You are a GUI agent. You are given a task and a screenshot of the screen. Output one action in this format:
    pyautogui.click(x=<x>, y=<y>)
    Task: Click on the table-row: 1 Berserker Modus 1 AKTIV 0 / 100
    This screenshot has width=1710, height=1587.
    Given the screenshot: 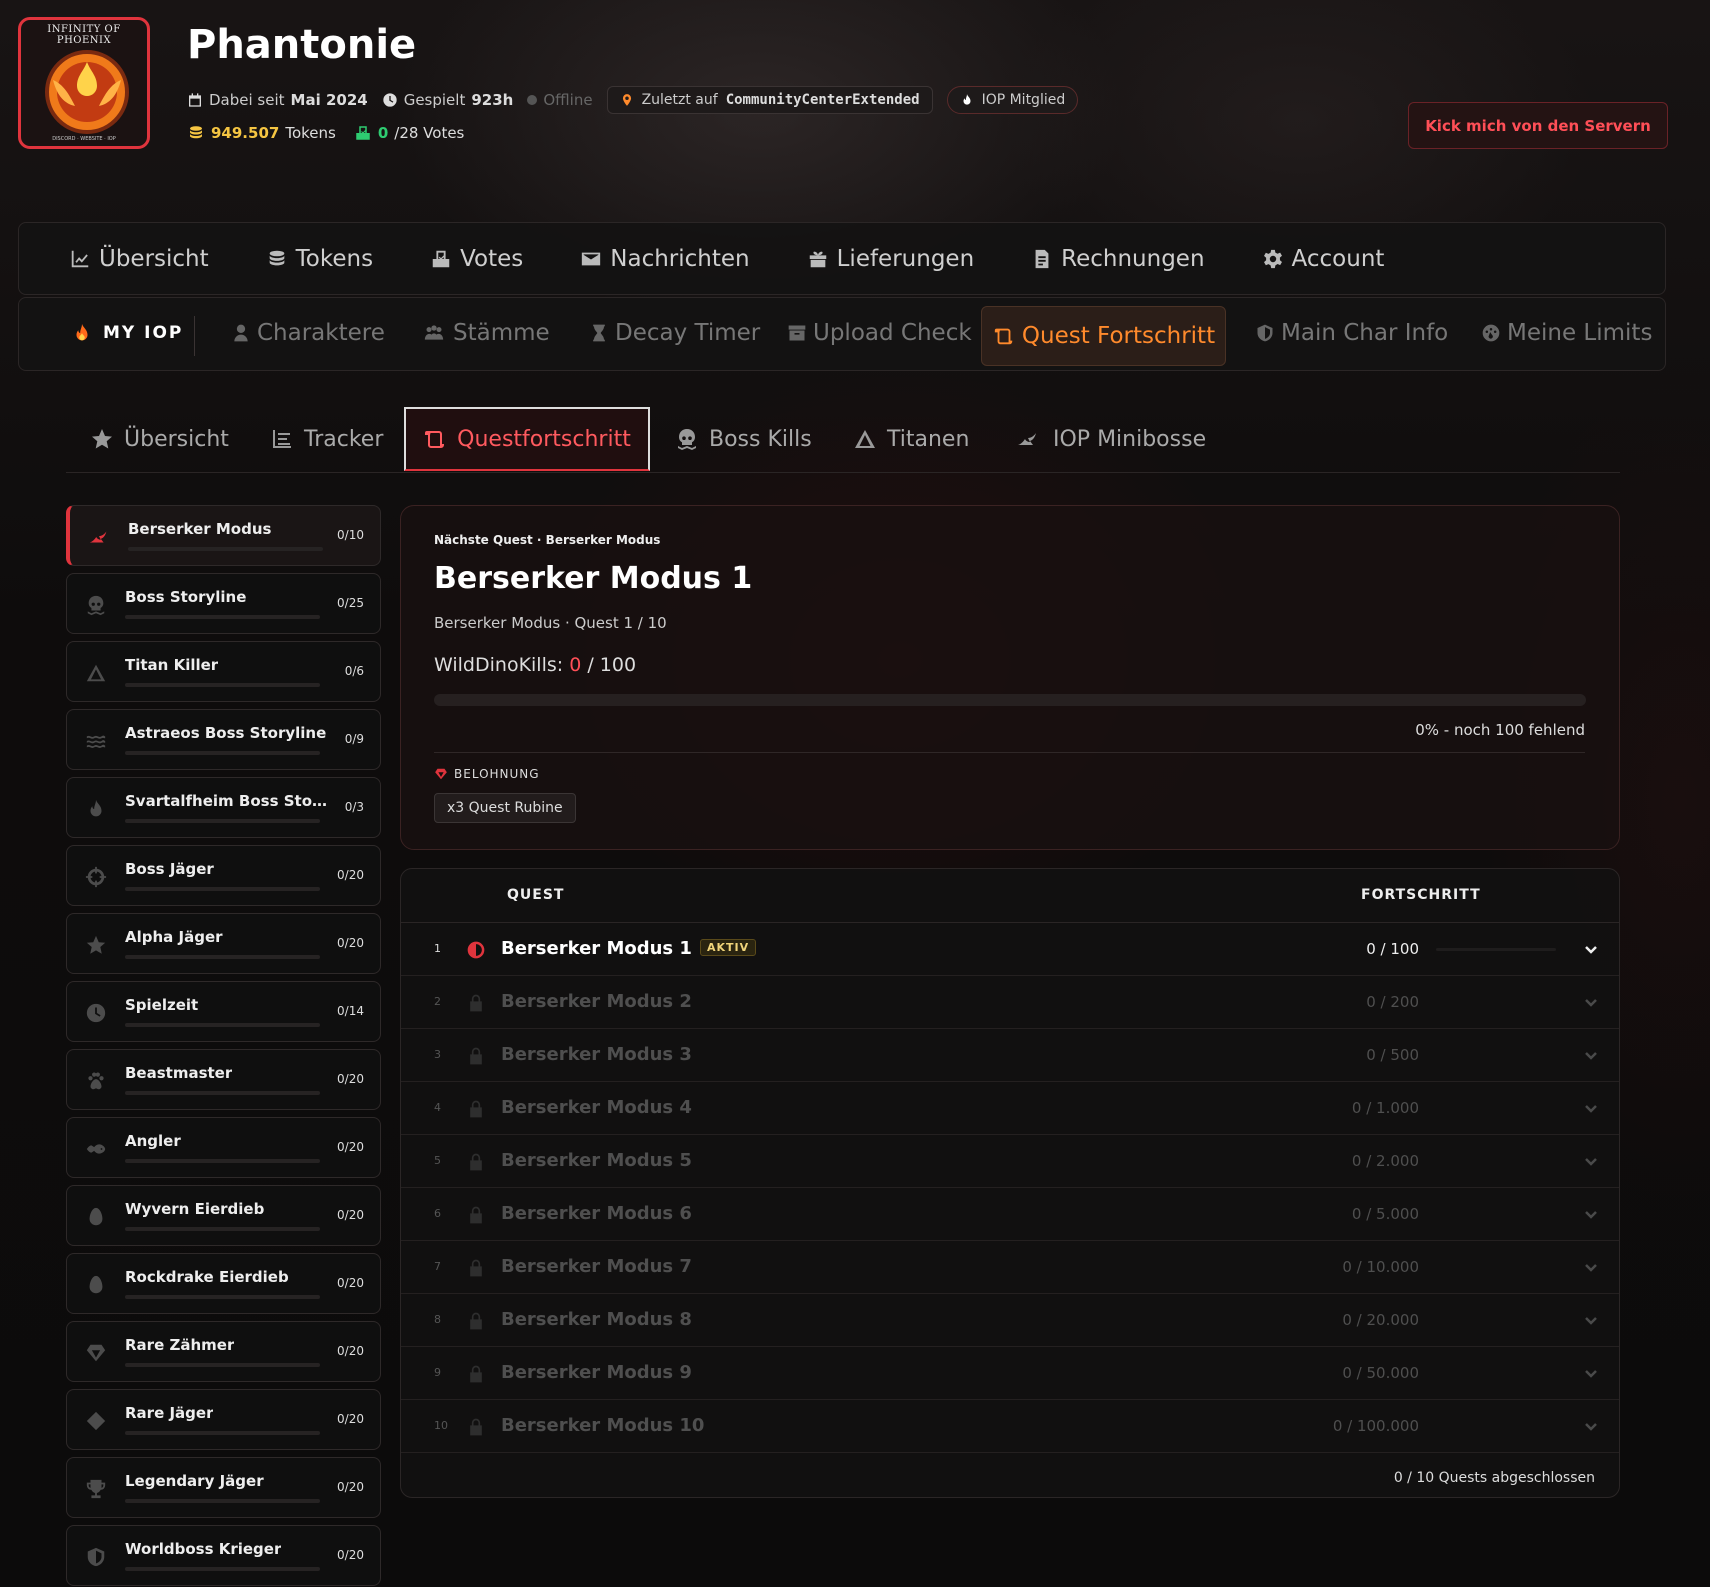 What is the action you would take?
    pyautogui.click(x=1010, y=949)
    